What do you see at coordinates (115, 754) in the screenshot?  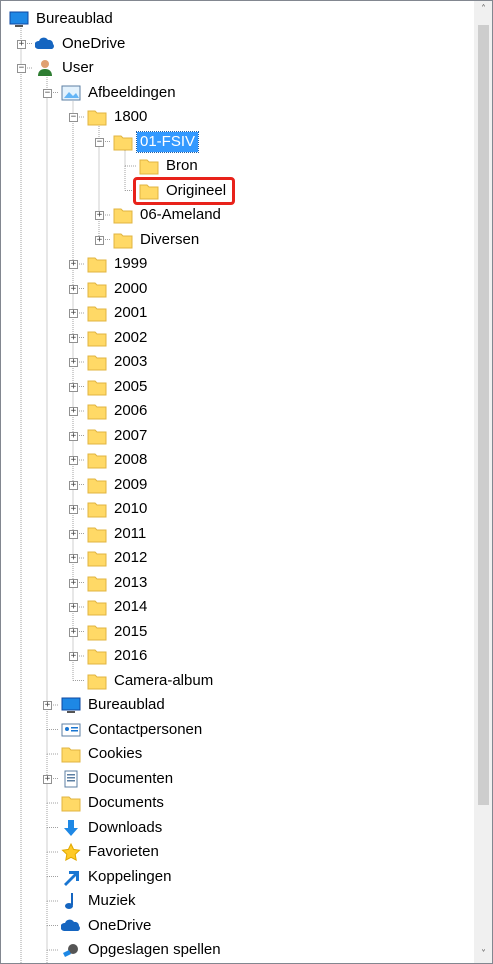 I see `tree-node-label: Cookies` at bounding box center [115, 754].